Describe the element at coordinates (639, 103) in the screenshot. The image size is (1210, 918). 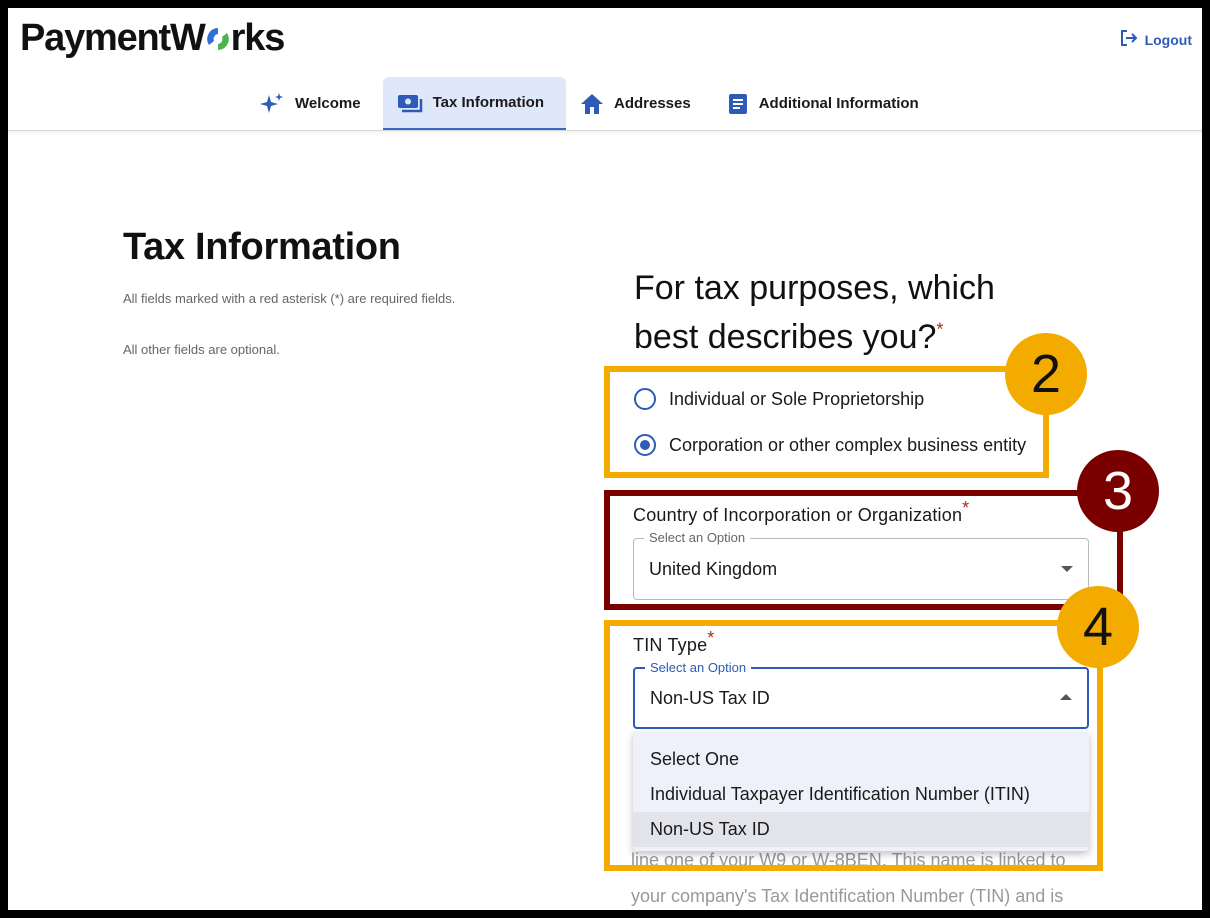
I see `tab-addresses: Addresses` at that location.